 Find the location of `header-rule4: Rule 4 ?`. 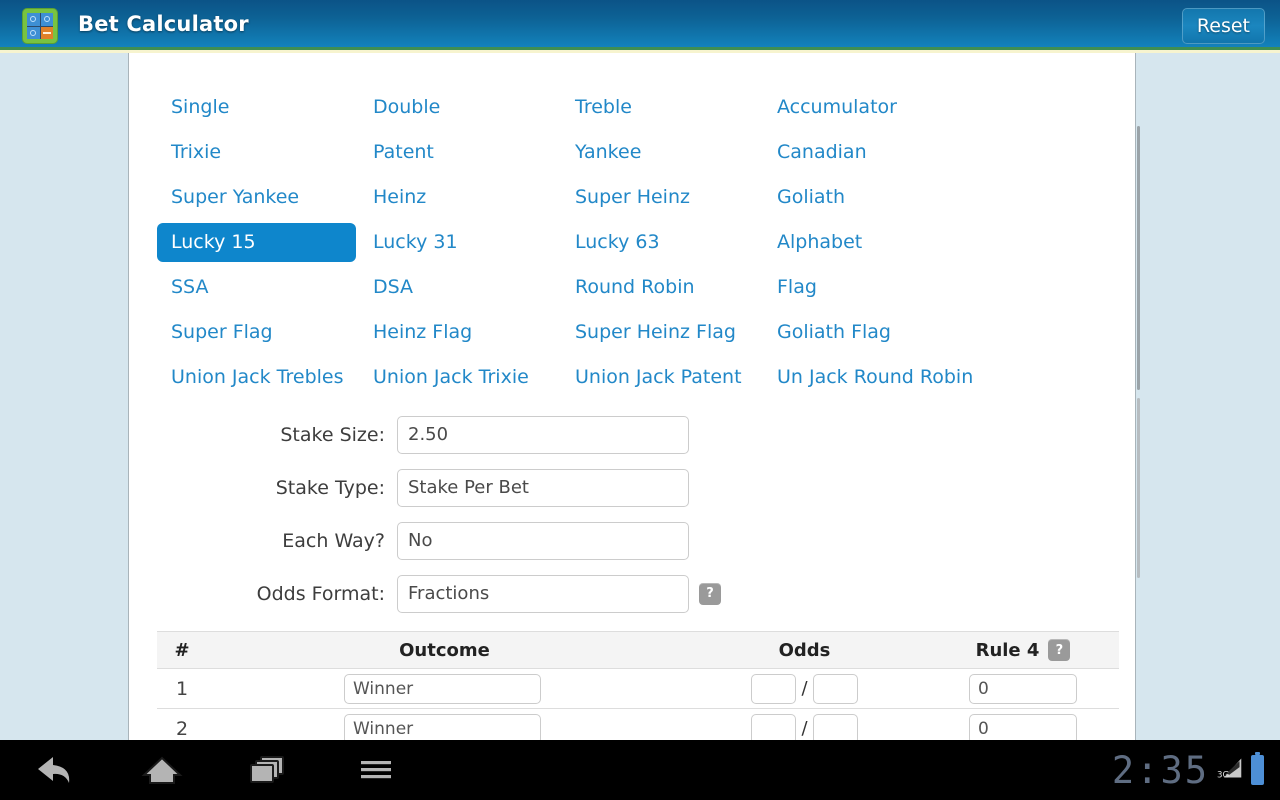

header-rule4: Rule 4 ? is located at coordinates (1023, 650).